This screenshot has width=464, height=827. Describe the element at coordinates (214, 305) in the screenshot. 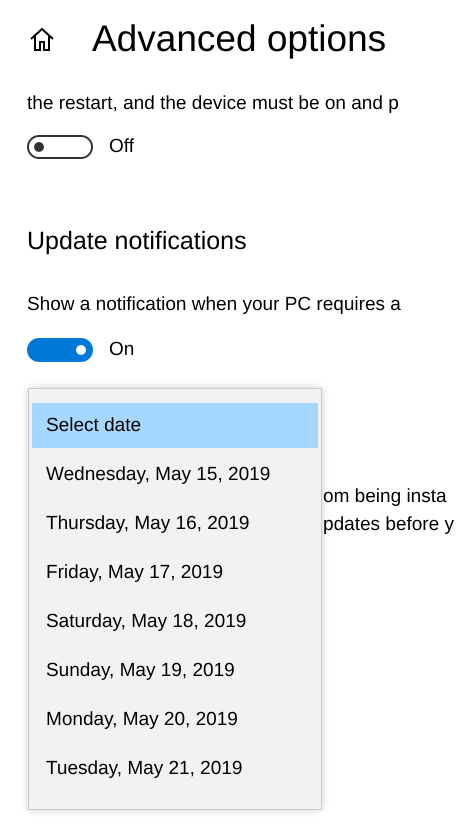

I see `description-text: Show a notification when your PC requires a` at that location.